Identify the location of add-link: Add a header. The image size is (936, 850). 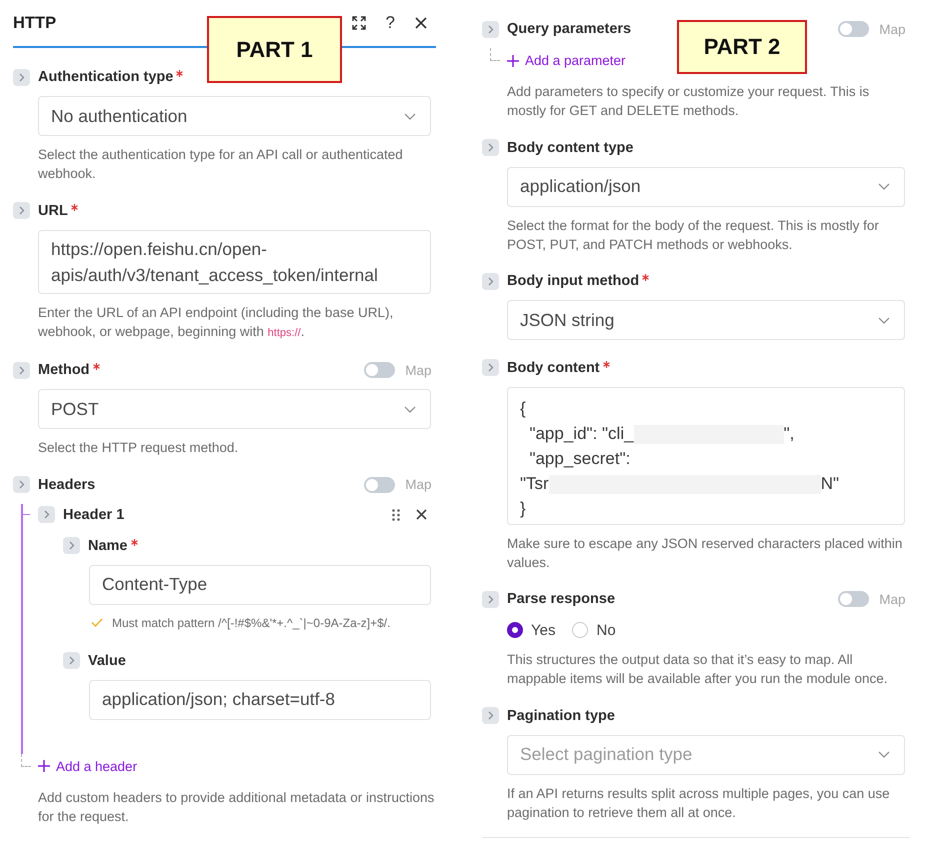
(88, 766).